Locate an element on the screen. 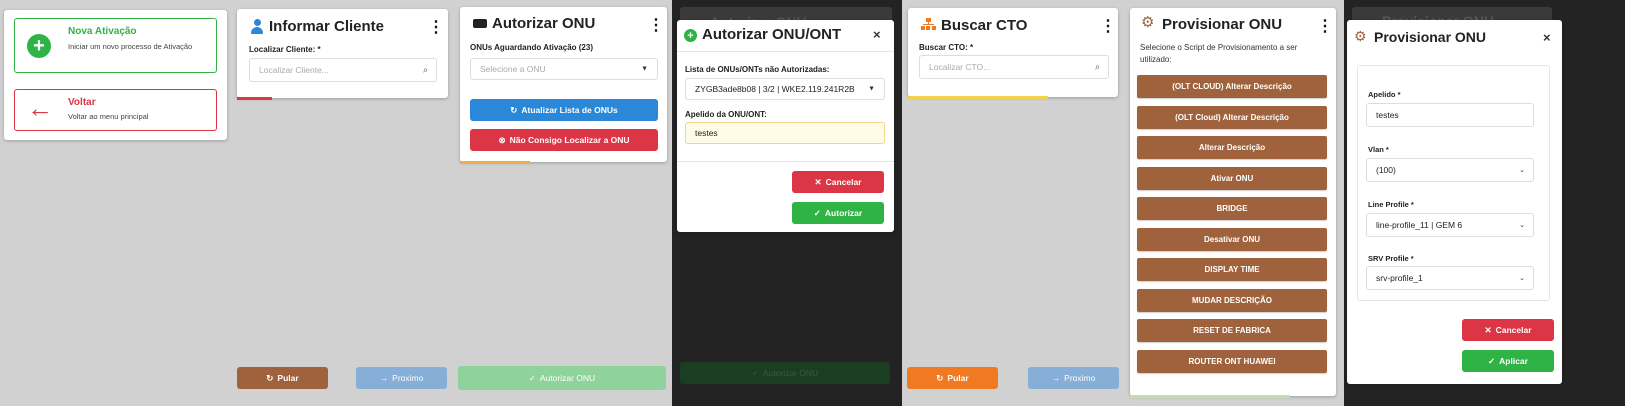  line-profile-select: line-profile_11 | GEM 6 ⌄ is located at coordinates (1450, 225).